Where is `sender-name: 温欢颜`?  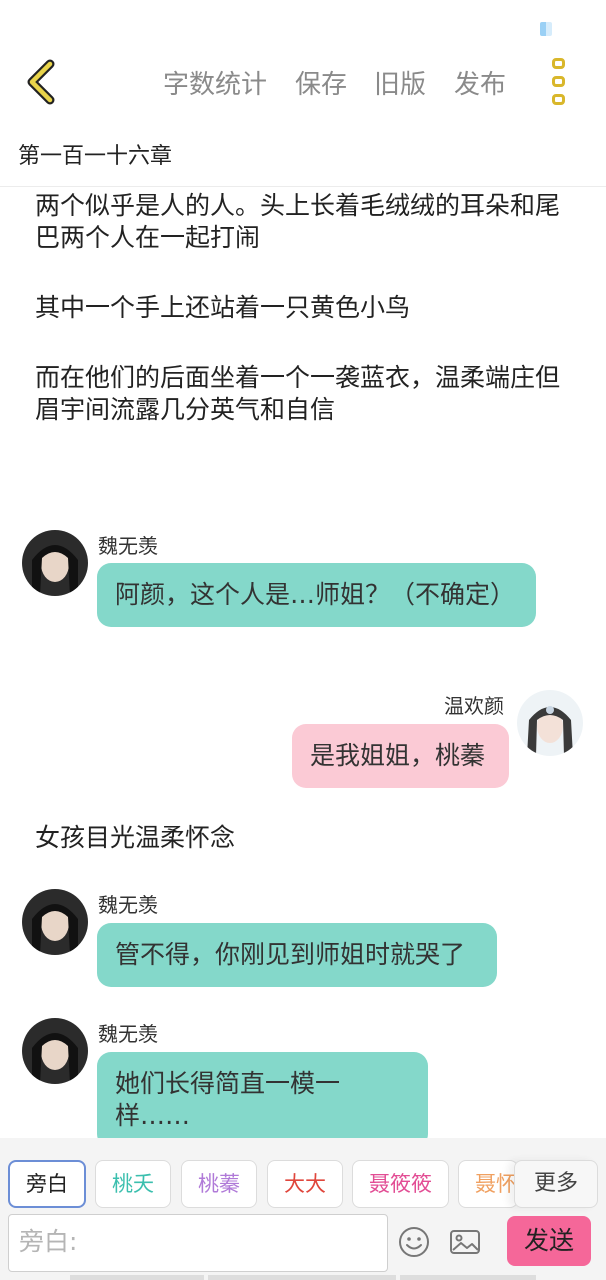
sender-name: 温欢颜 is located at coordinates (474, 706).